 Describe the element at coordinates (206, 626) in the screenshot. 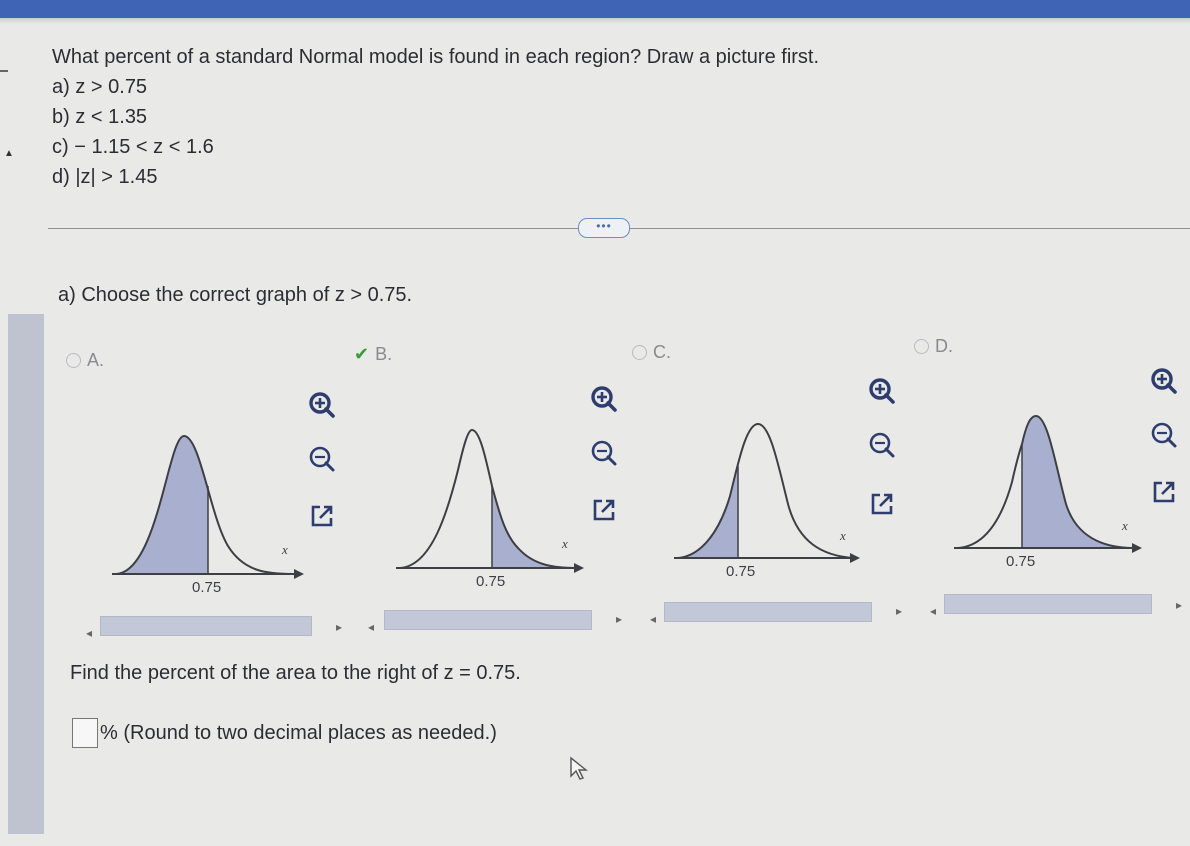

I see `graph-a-scrollbar` at that location.